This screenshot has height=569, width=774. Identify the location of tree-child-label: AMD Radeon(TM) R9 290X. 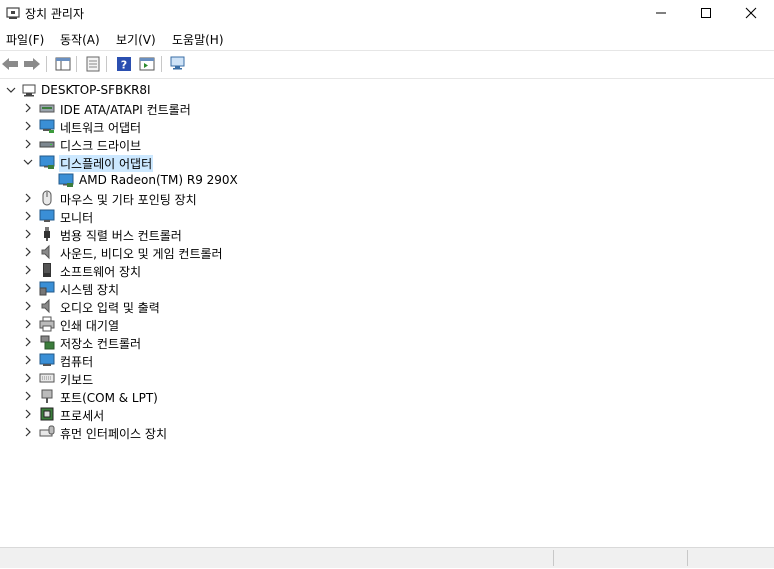
(158, 180).